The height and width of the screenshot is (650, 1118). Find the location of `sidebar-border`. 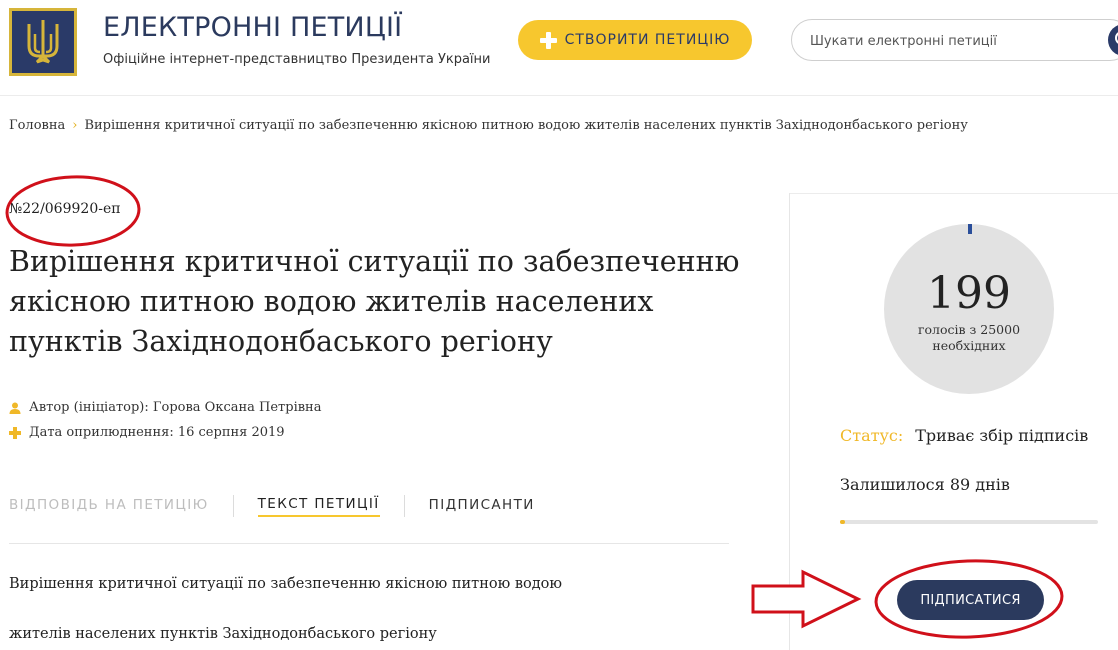

sidebar-border is located at coordinates (789, 421).